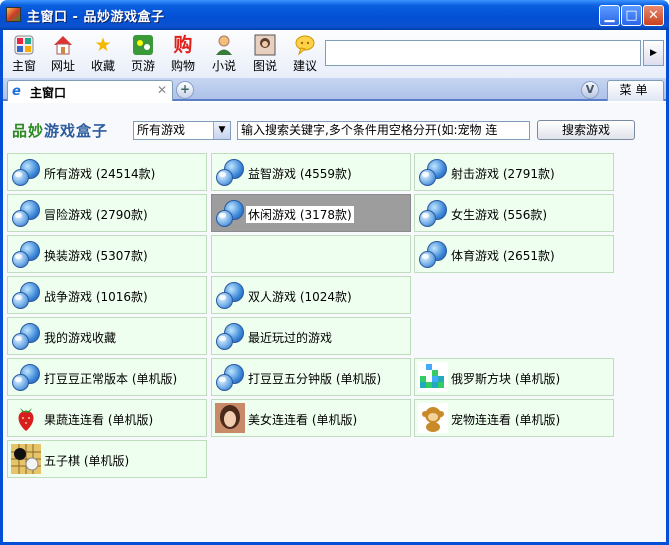 The height and width of the screenshot is (545, 669). What do you see at coordinates (24, 55) in the screenshot?
I see `toolbar-button-main: 主窗` at bounding box center [24, 55].